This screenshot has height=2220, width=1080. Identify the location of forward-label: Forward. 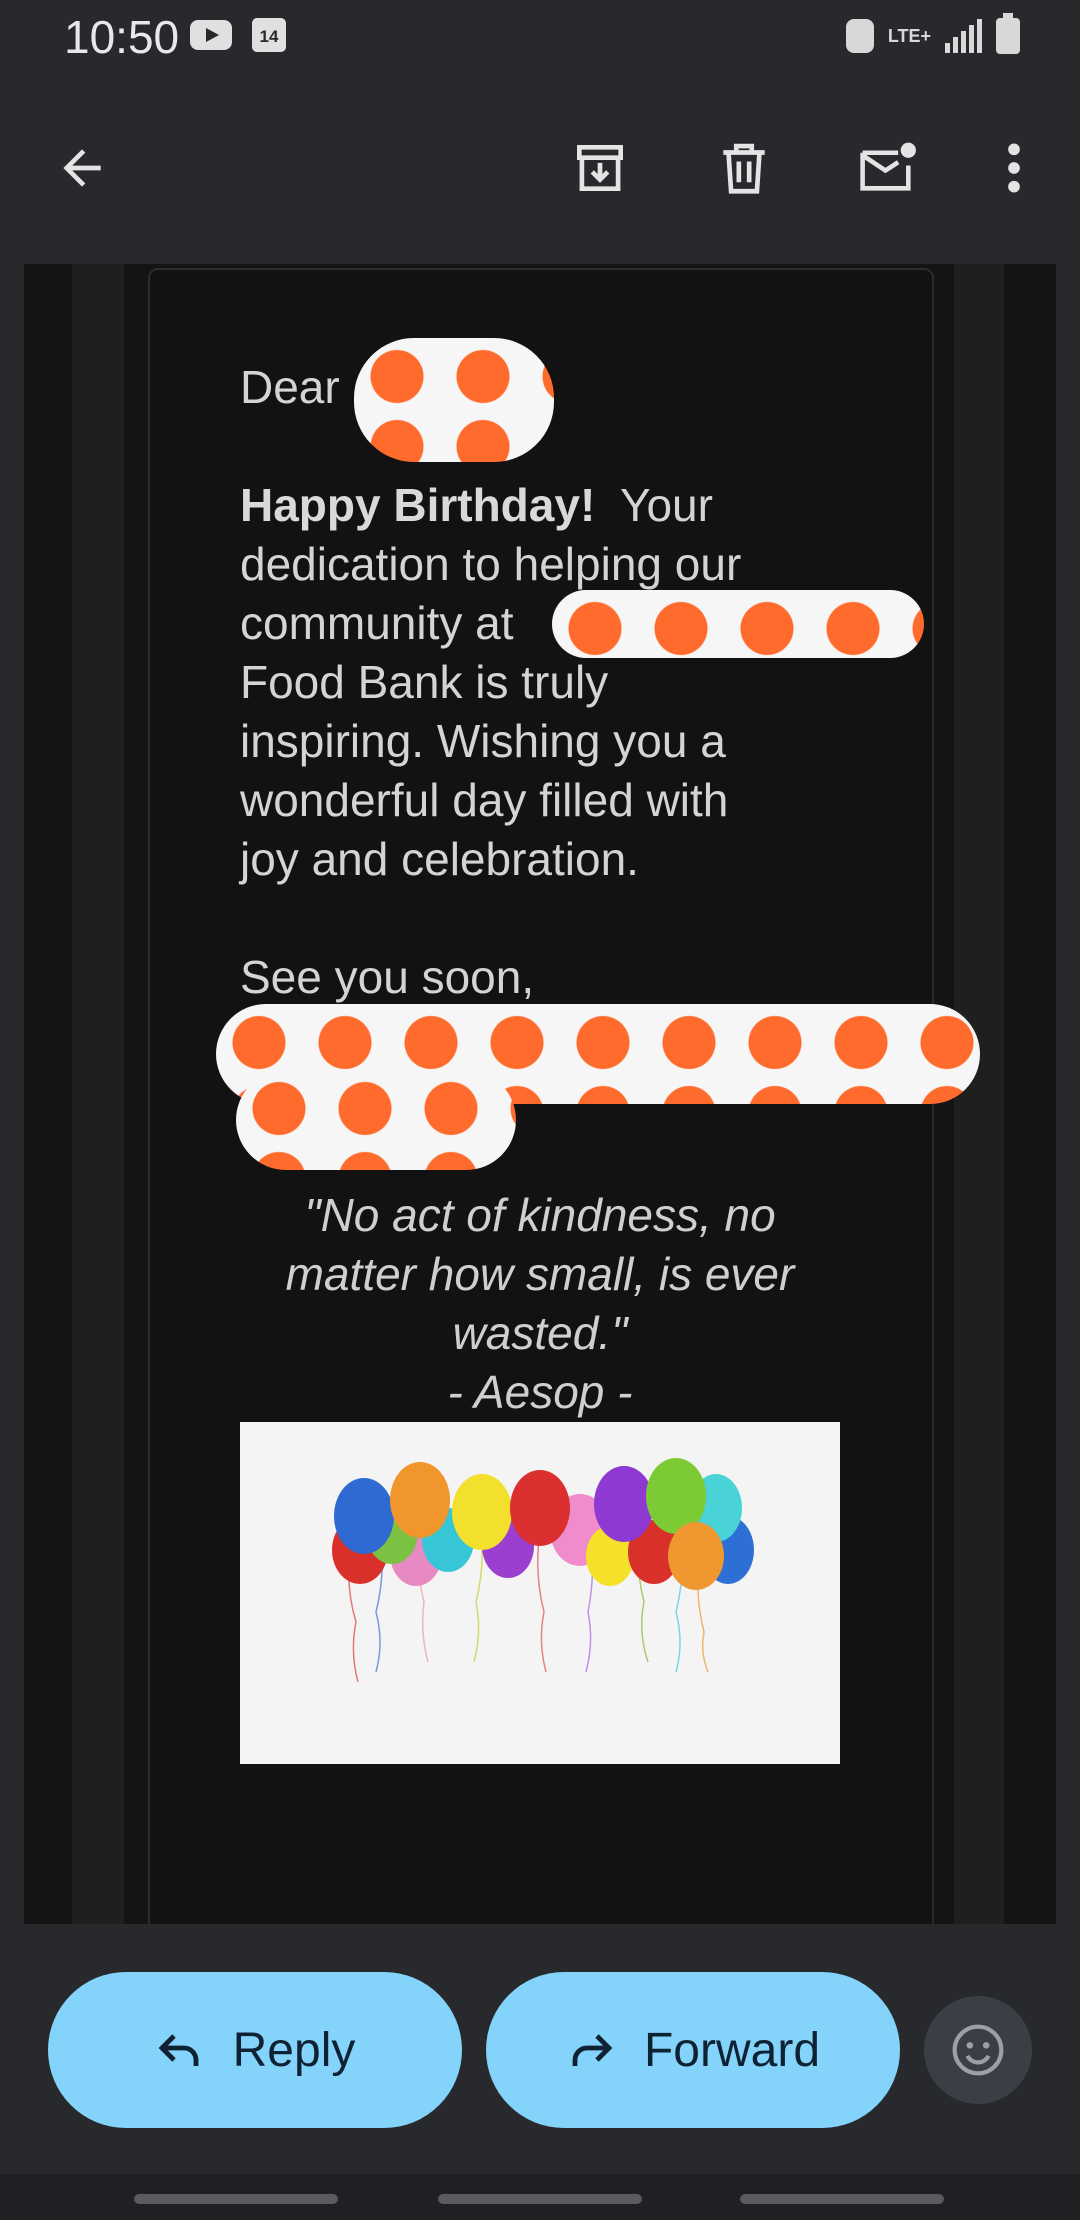
(732, 2050).